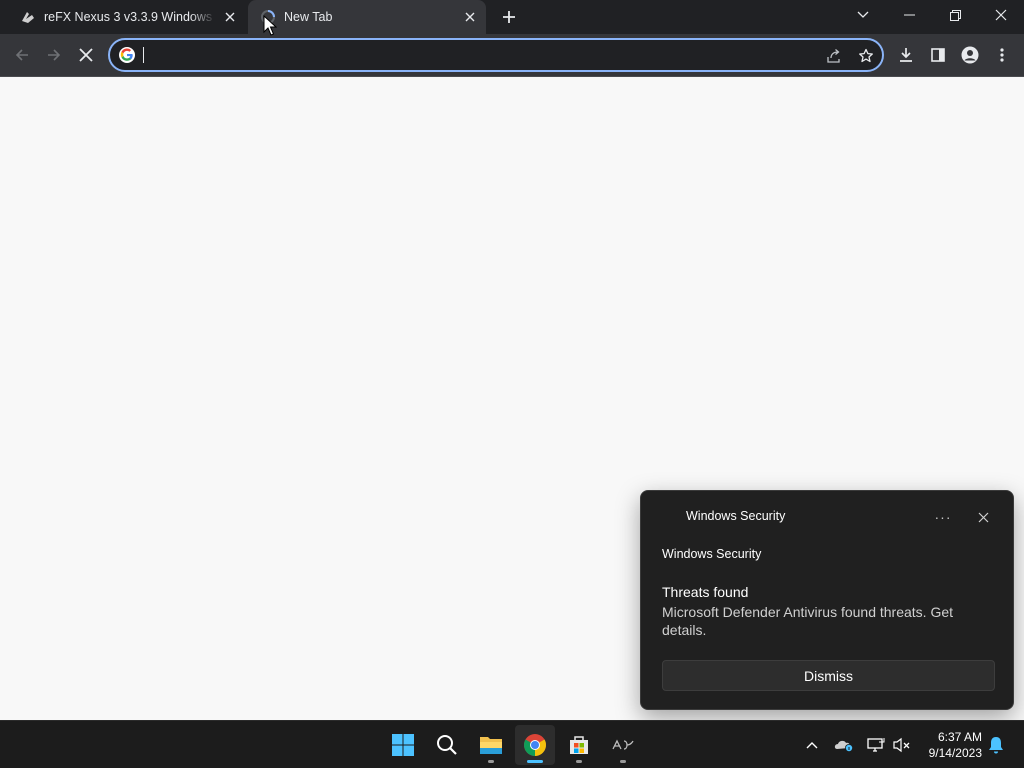 This screenshot has height=768, width=1024. I want to click on stop-loading-button, so click(86, 55).